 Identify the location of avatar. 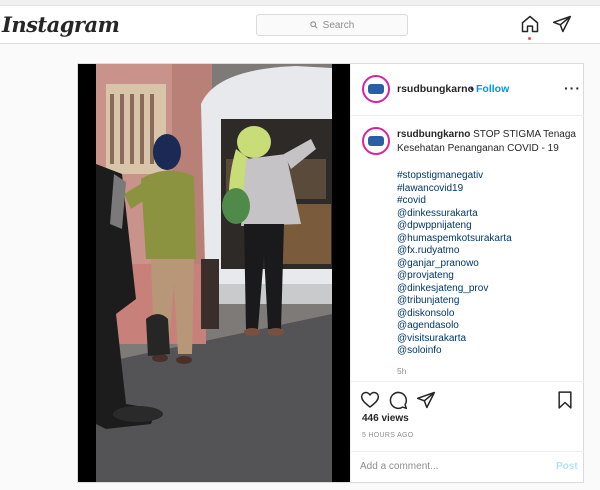
(376, 89).